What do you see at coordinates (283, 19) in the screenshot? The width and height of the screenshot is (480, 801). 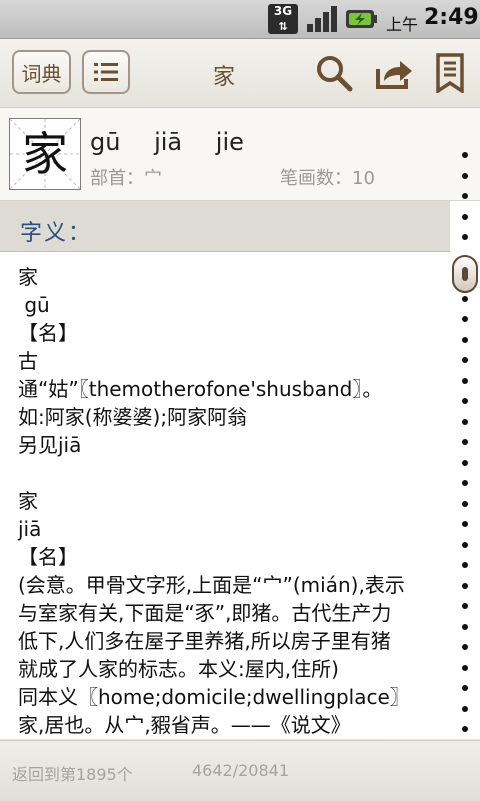 I see `network-3g-icon: 3G ⇅` at bounding box center [283, 19].